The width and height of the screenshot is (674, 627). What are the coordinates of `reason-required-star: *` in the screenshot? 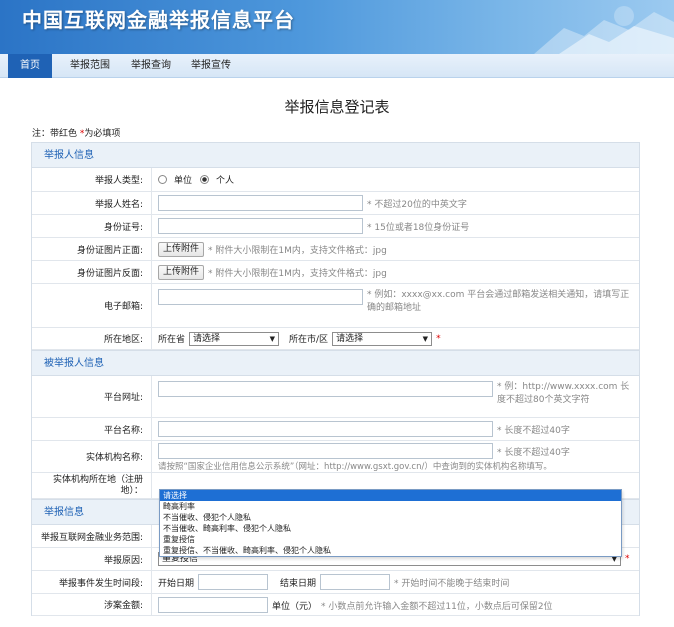 It's located at (627, 559).